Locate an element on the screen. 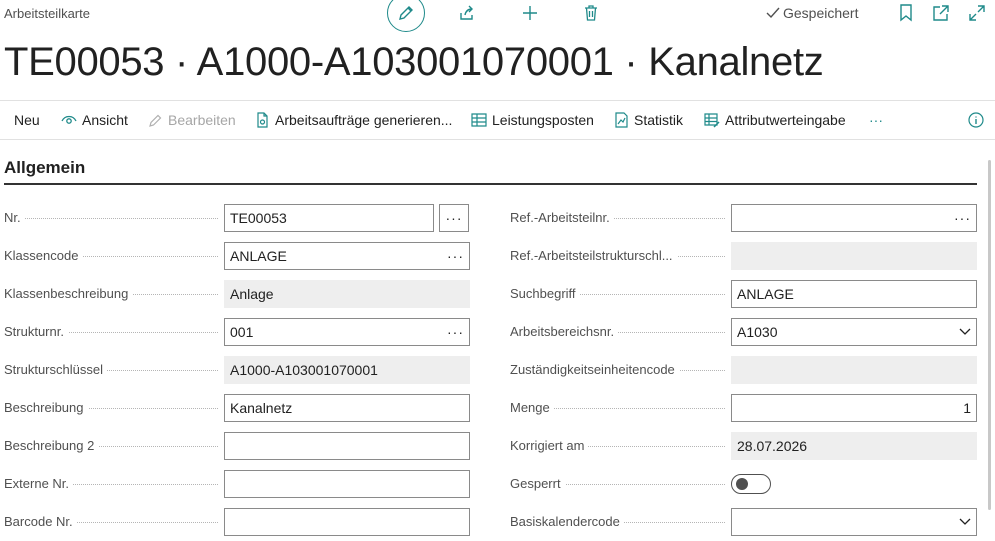 This screenshot has width=995, height=541. more-actions-label: ··· is located at coordinates (876, 120).